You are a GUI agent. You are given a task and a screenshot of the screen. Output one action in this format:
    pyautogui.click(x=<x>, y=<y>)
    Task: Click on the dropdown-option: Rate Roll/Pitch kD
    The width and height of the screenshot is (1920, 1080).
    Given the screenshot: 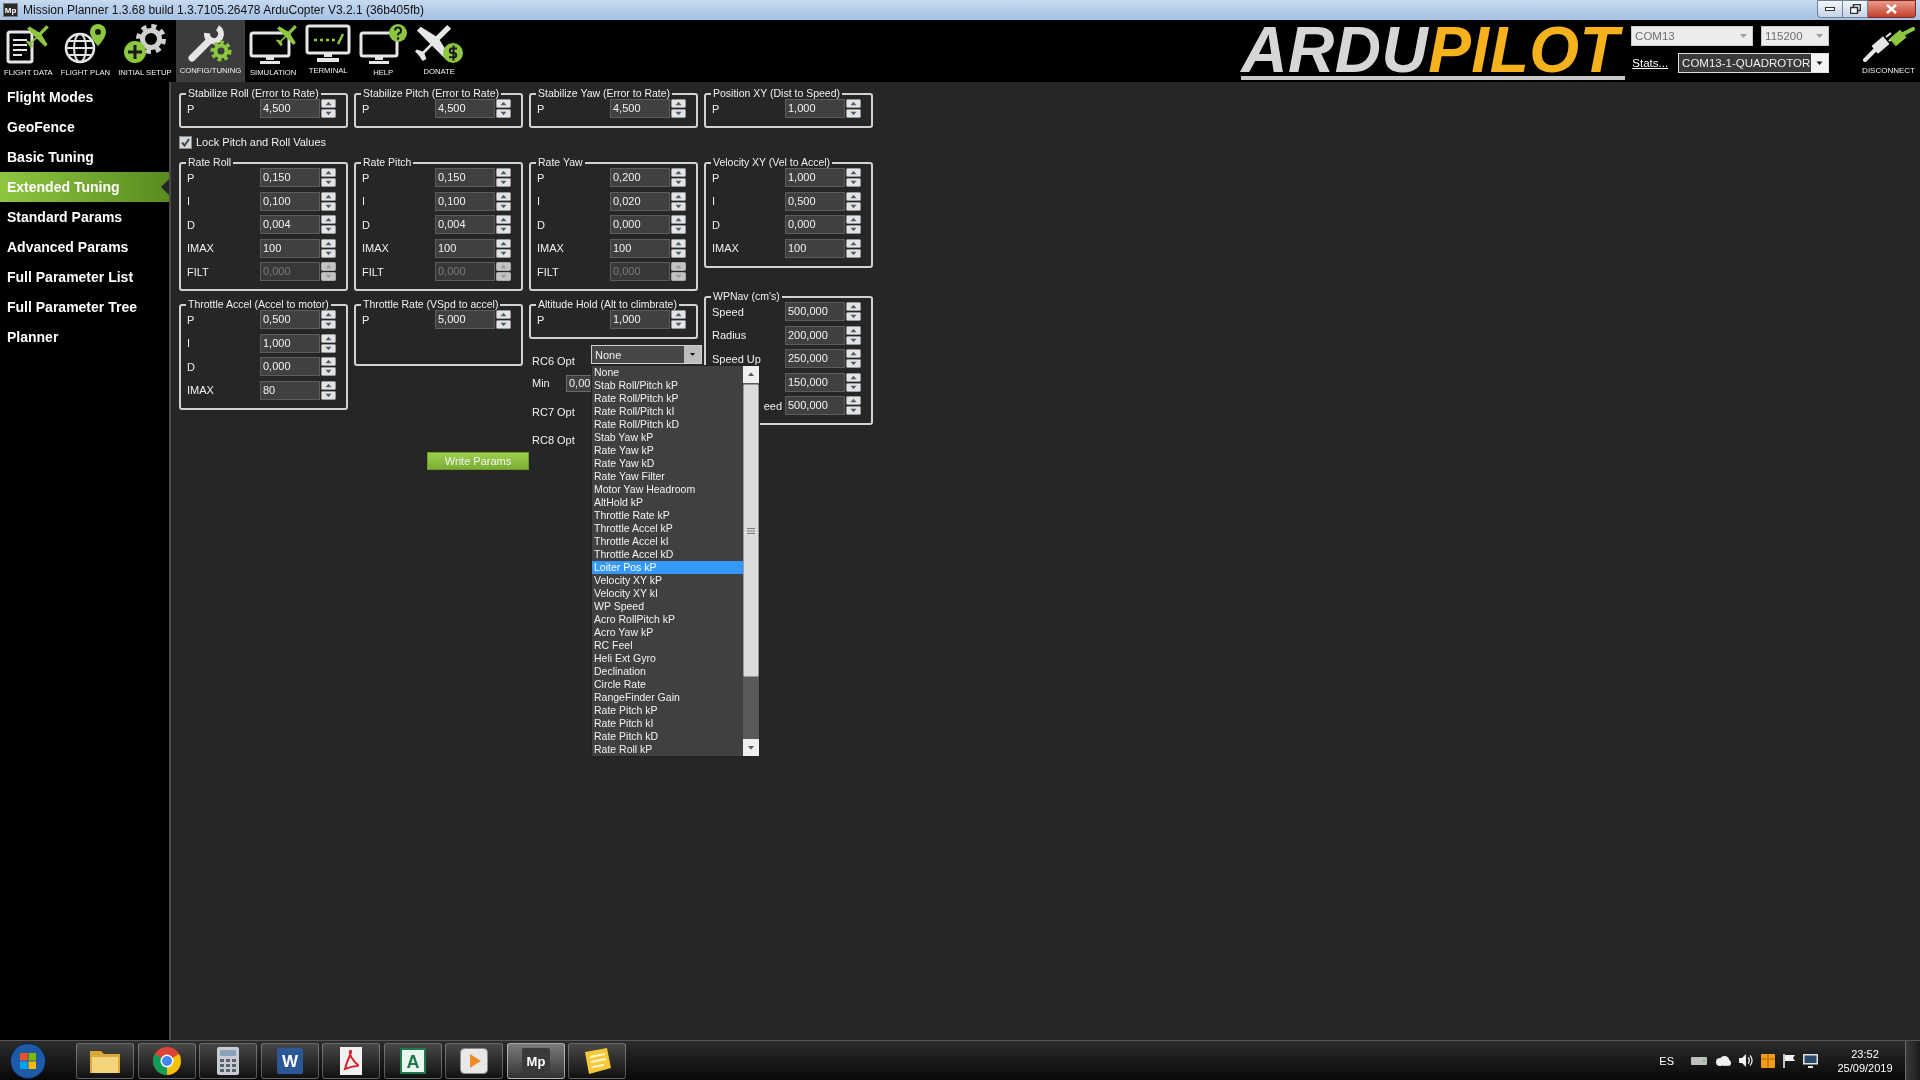 What is the action you would take?
    pyautogui.click(x=667, y=424)
    